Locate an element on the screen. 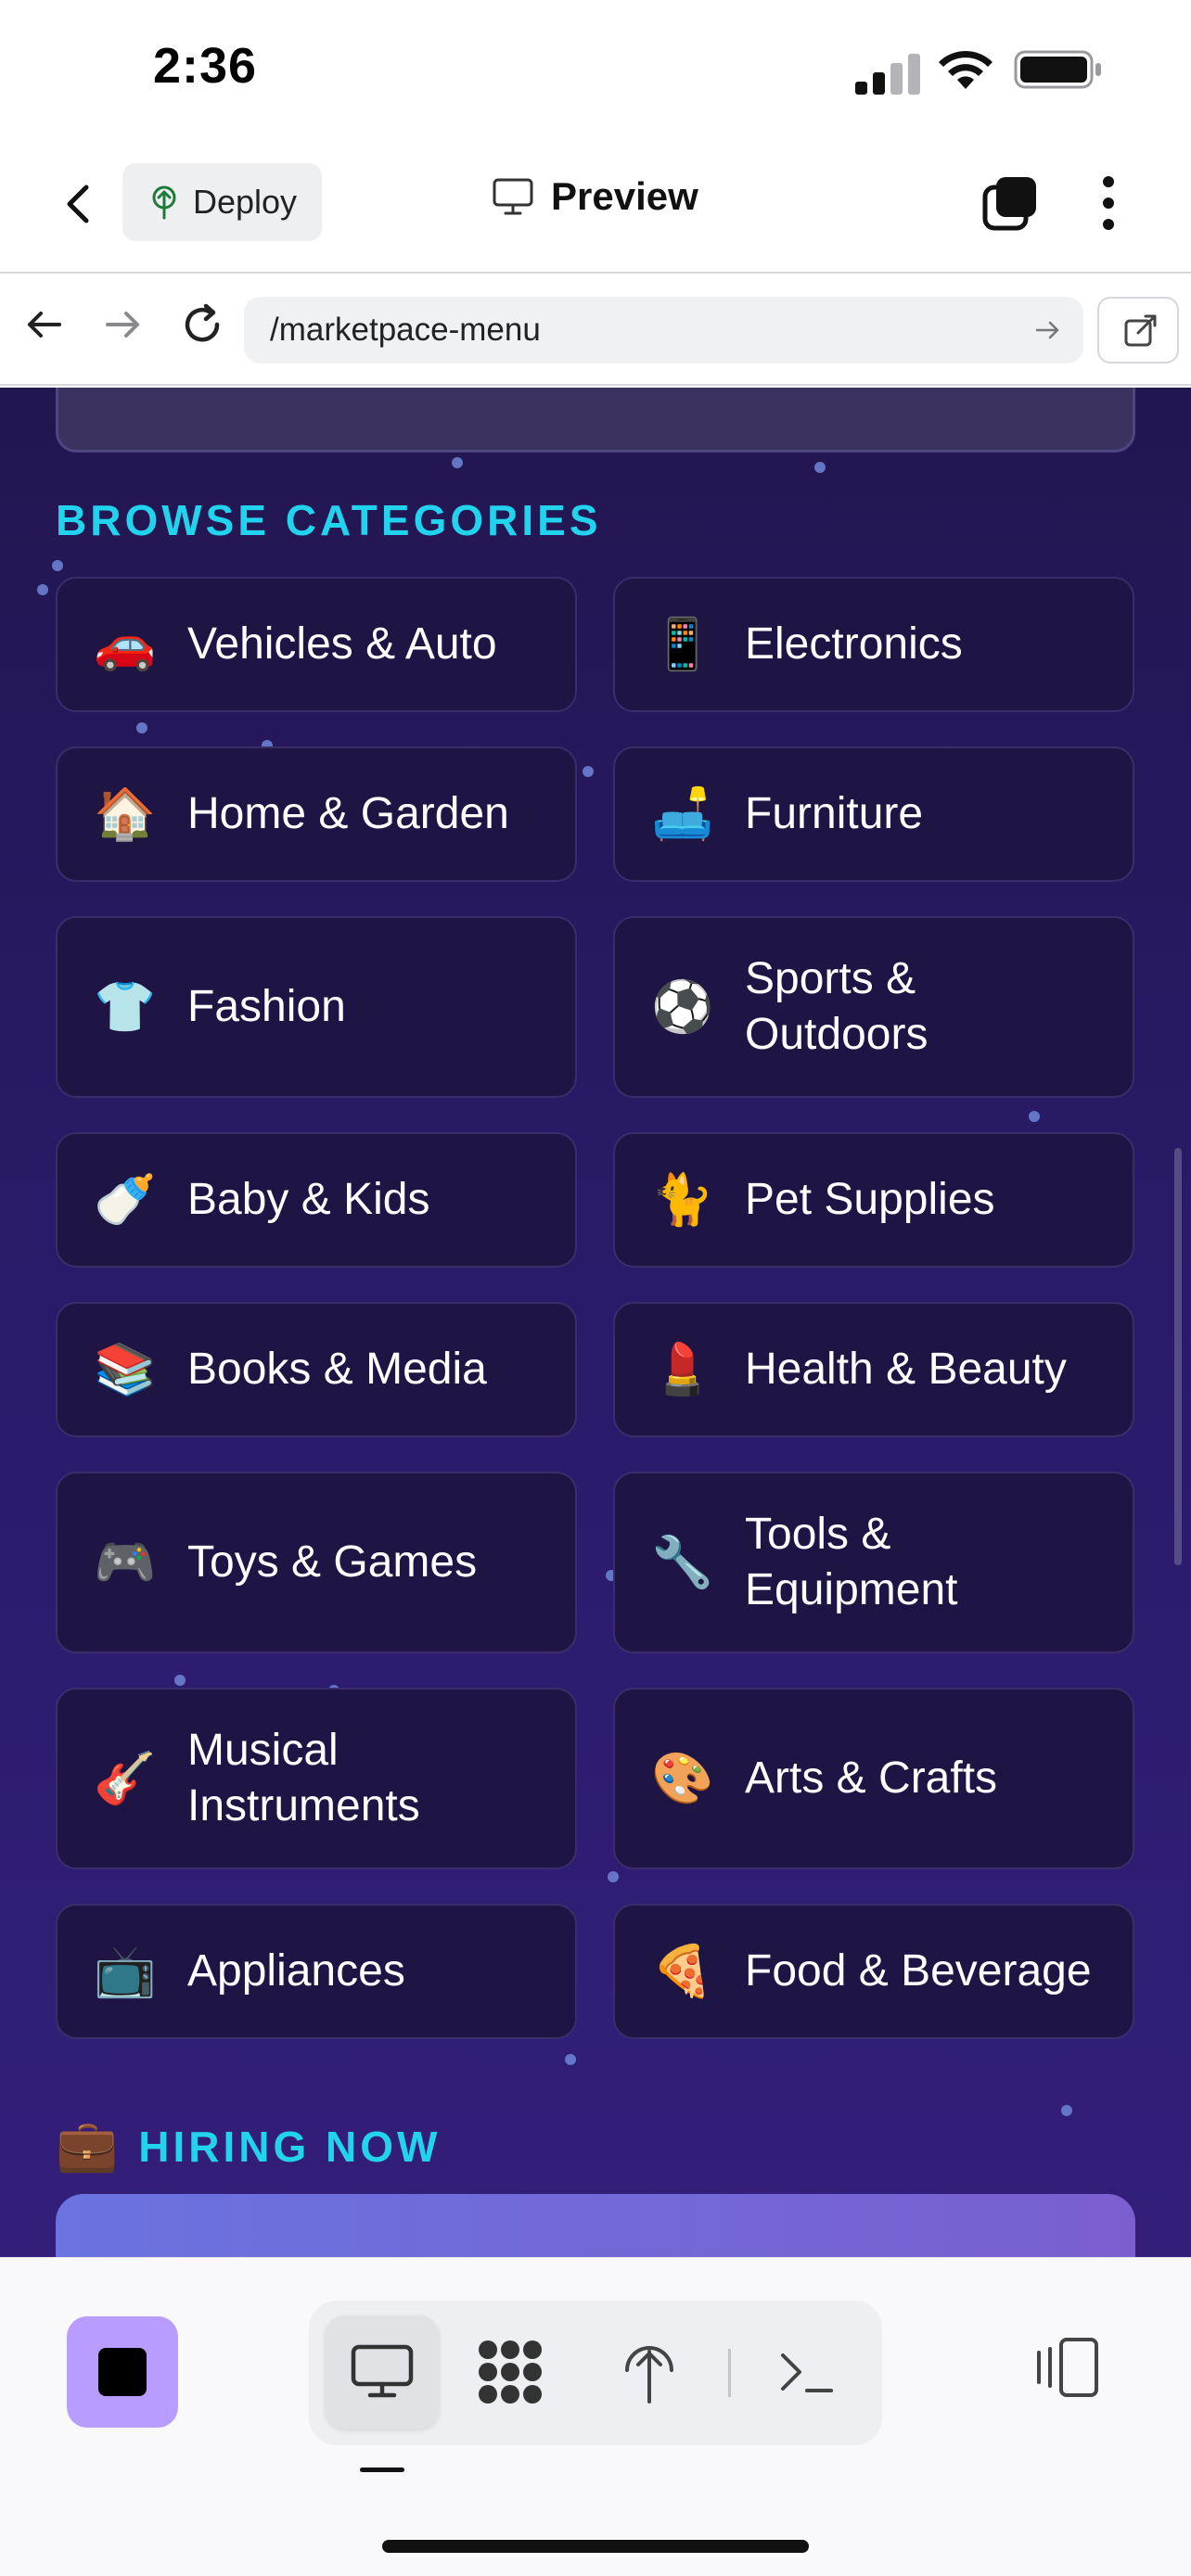 This screenshot has width=1191, height=2576. wifi-icon is located at coordinates (966, 69).